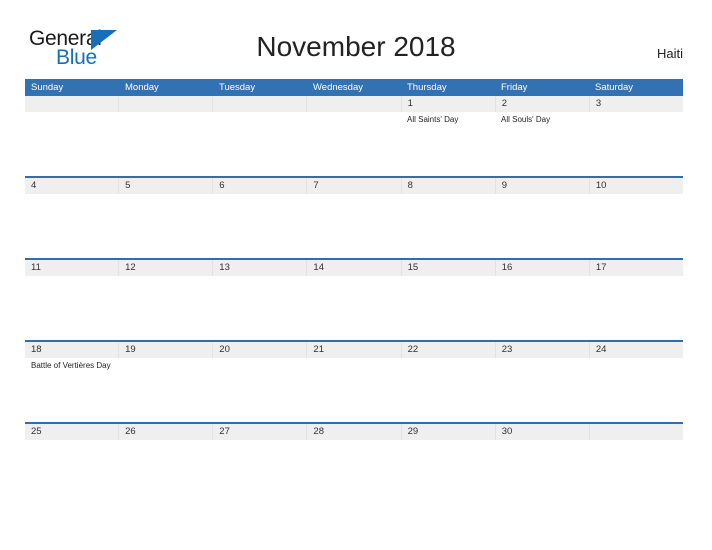  What do you see at coordinates (543, 432) in the screenshot?
I see `day-number: 30` at bounding box center [543, 432].